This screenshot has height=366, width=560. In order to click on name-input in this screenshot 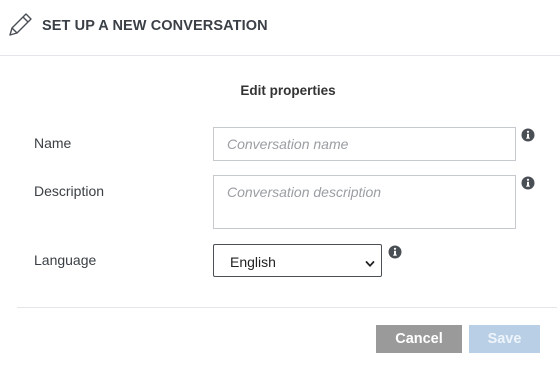, I will do `click(364, 144)`.